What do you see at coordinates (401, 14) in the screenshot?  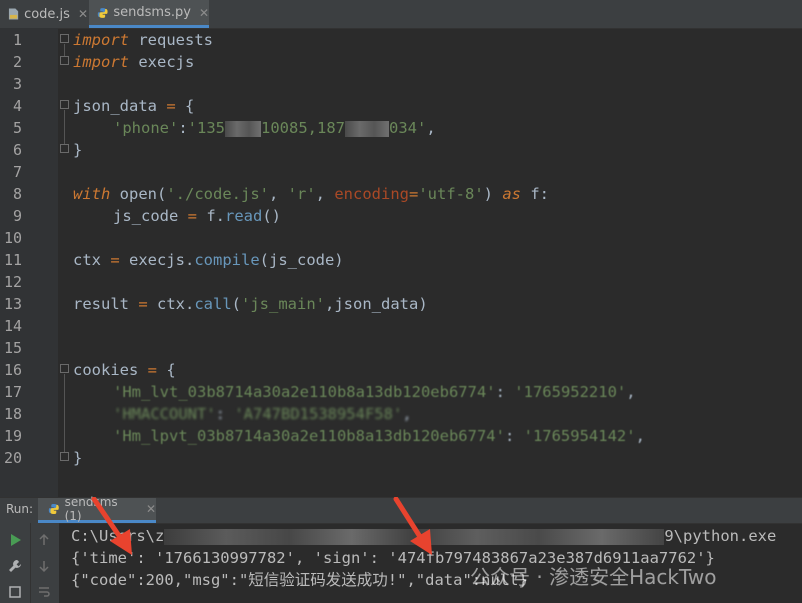 I see `editor-tab-bar: code.js ✕ sendsms.py ✕` at bounding box center [401, 14].